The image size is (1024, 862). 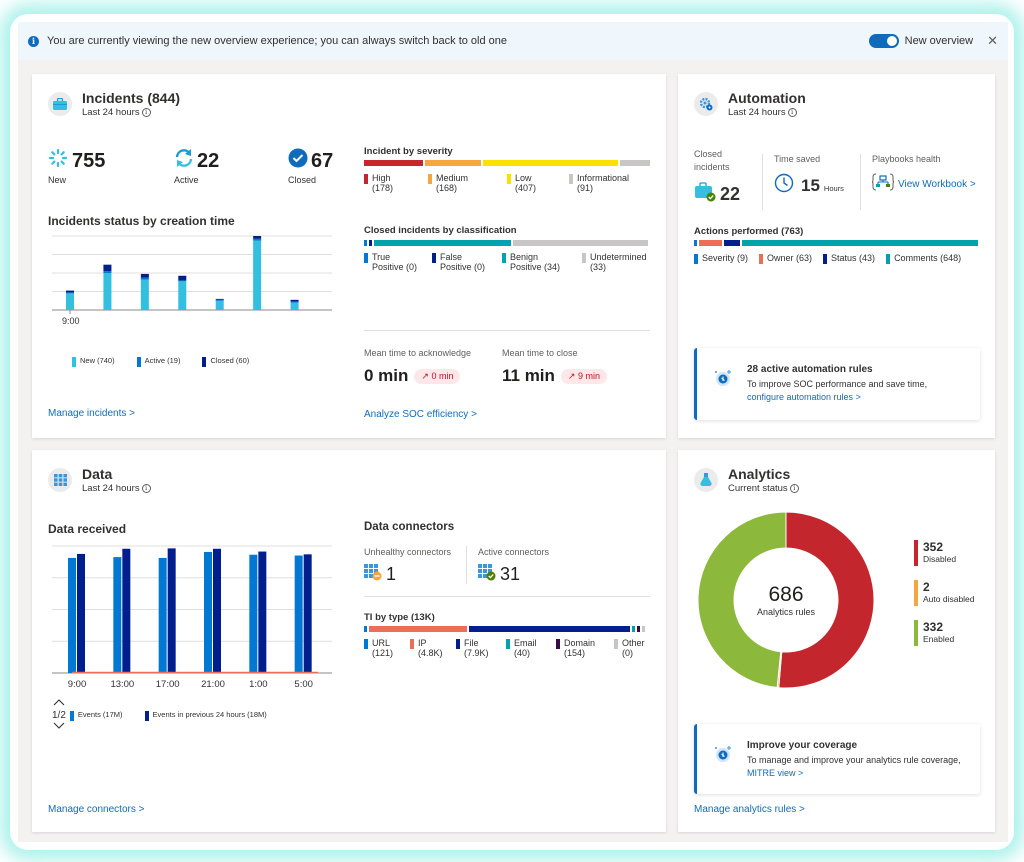 I want to click on legend-events-previous: Events in previous 24 hours (18M), so click(x=205, y=715).